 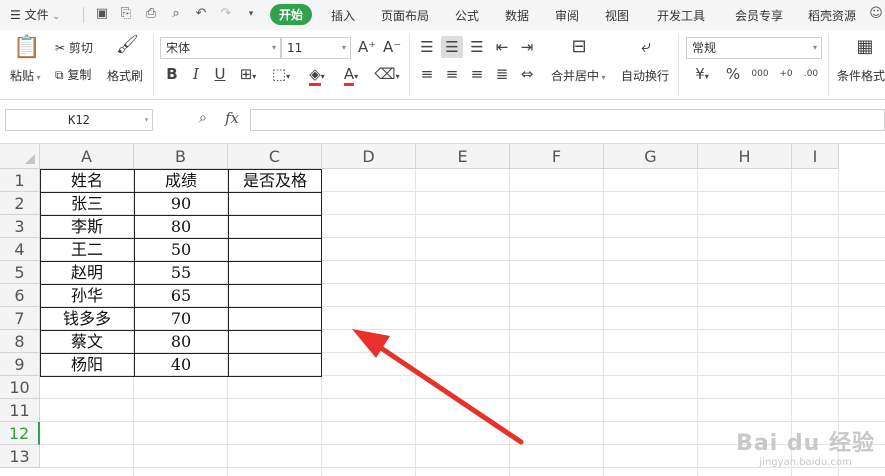 I want to click on merge-center-label: 合并居中, so click(x=575, y=76).